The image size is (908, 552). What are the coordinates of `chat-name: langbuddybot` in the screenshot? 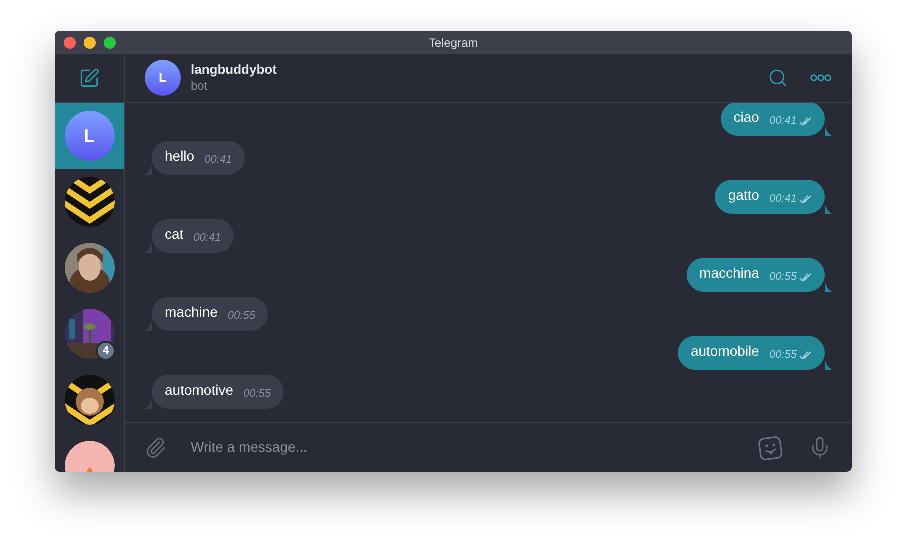 It's located at (234, 70).